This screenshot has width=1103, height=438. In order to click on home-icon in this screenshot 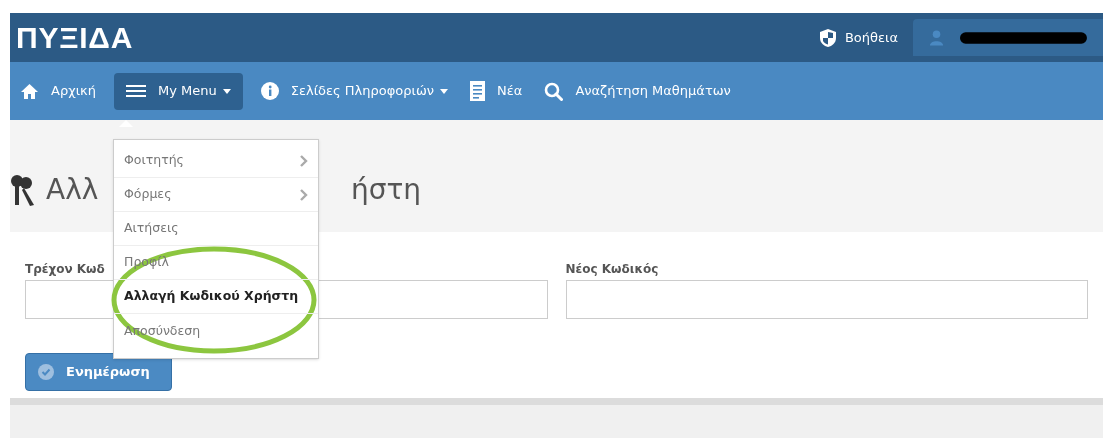, I will do `click(29, 91)`.